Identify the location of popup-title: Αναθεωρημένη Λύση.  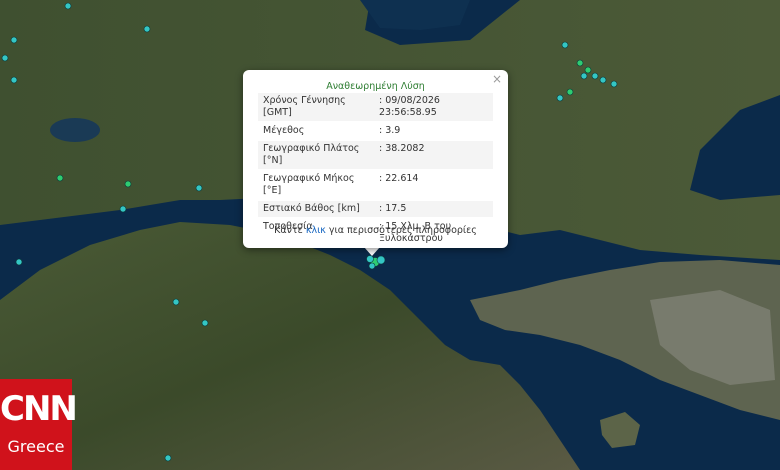
(375, 86).